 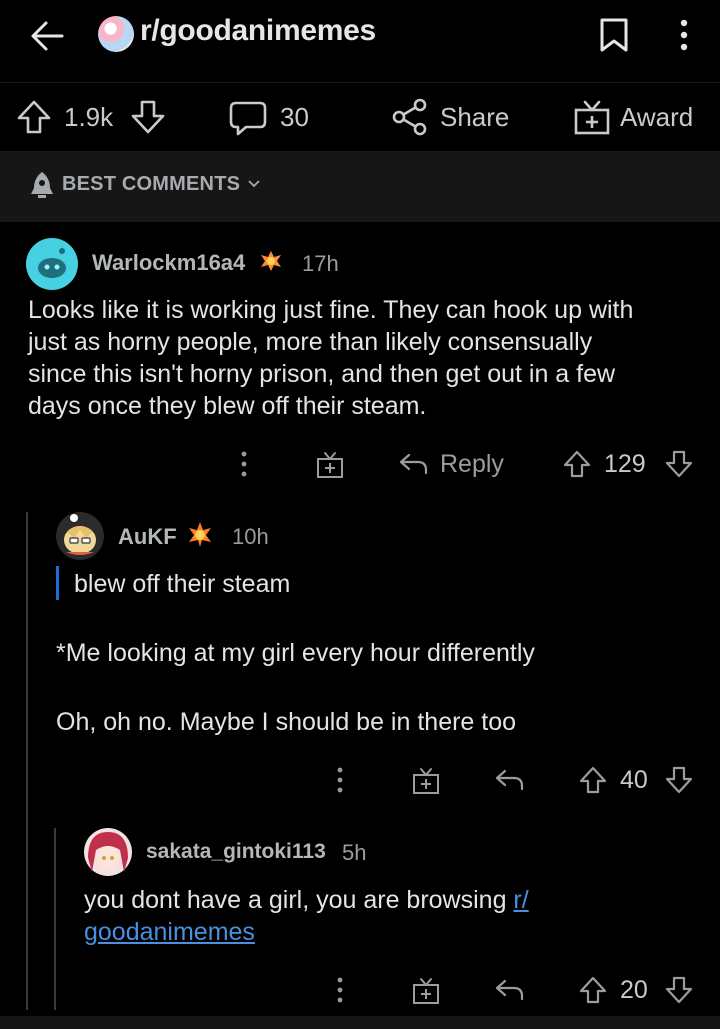 I want to click on comment-text: you dont have a girl, you are browsing, so click(x=299, y=900).